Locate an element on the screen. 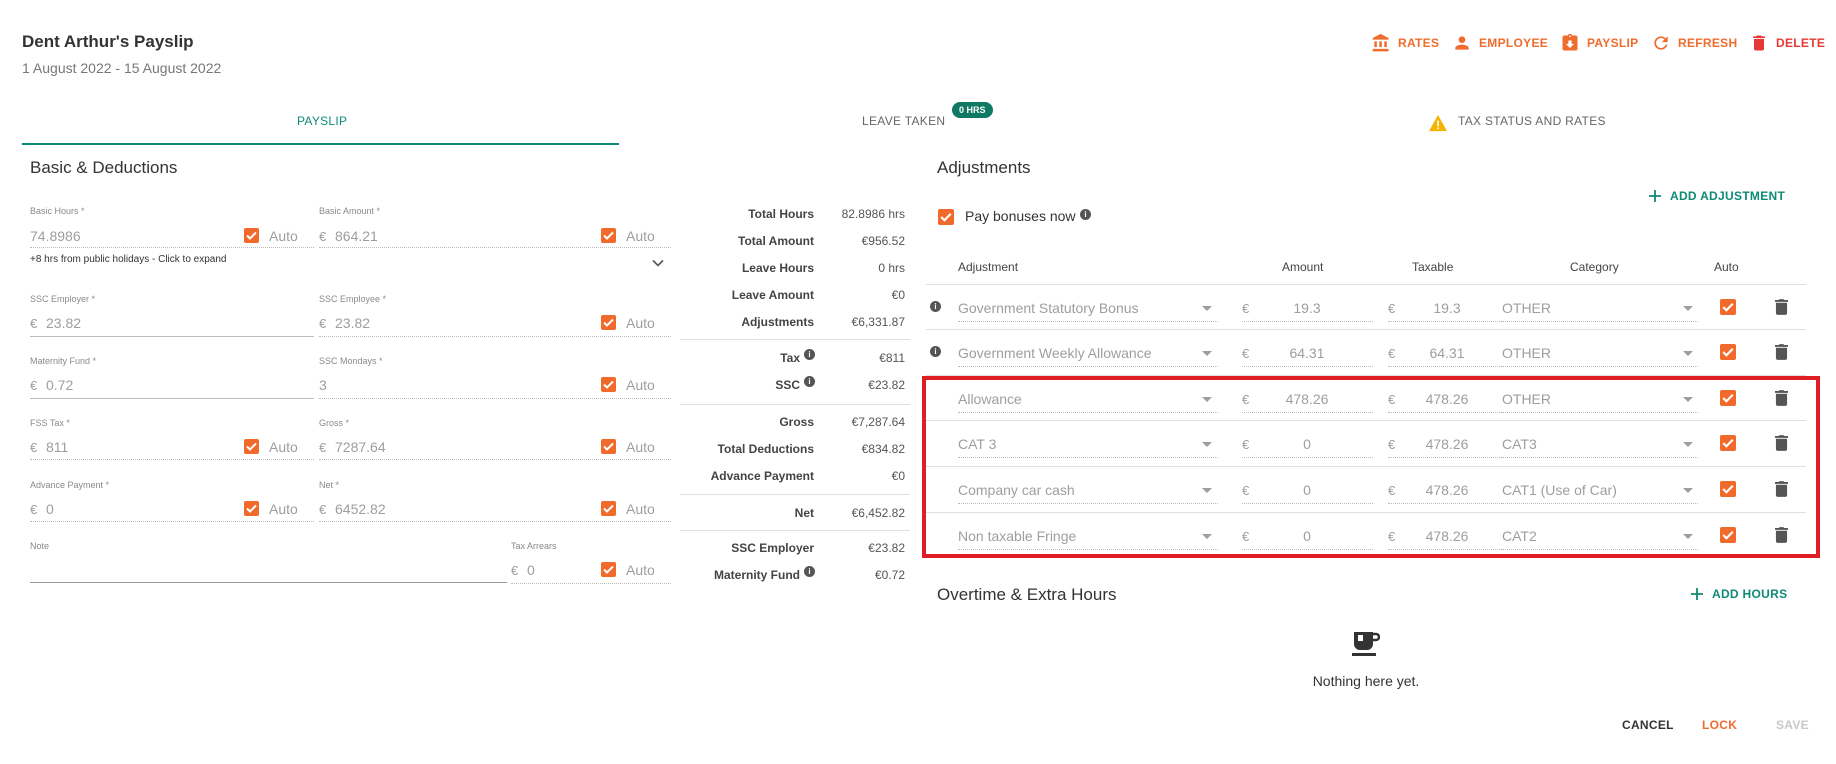  adjustment-name-select: Government Weekly Allowance is located at coordinates (1055, 353).